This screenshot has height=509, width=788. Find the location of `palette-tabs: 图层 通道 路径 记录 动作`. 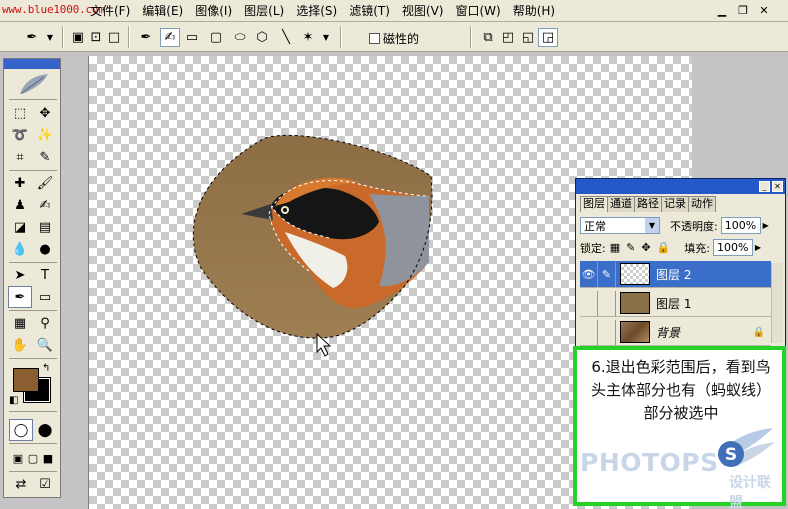

palette-tabs: 图层 通道 路径 记录 动作 is located at coordinates (680, 204).